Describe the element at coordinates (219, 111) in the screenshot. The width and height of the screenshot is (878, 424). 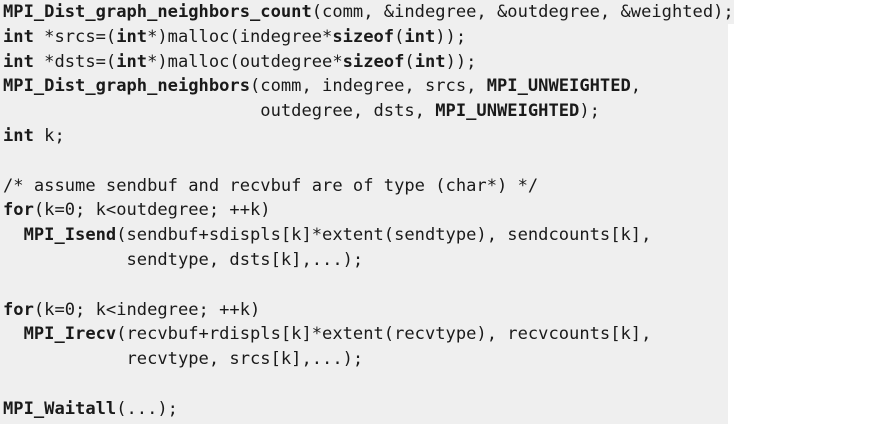
I see `code-text-token: outdegree, dsts,` at that location.